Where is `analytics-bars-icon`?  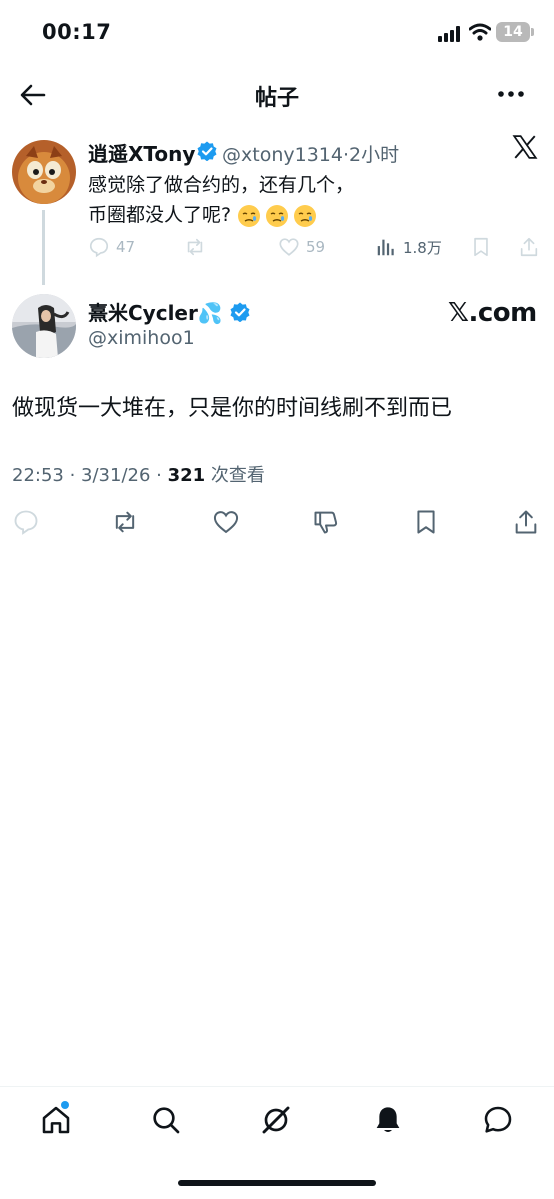 analytics-bars-icon is located at coordinates (385, 247).